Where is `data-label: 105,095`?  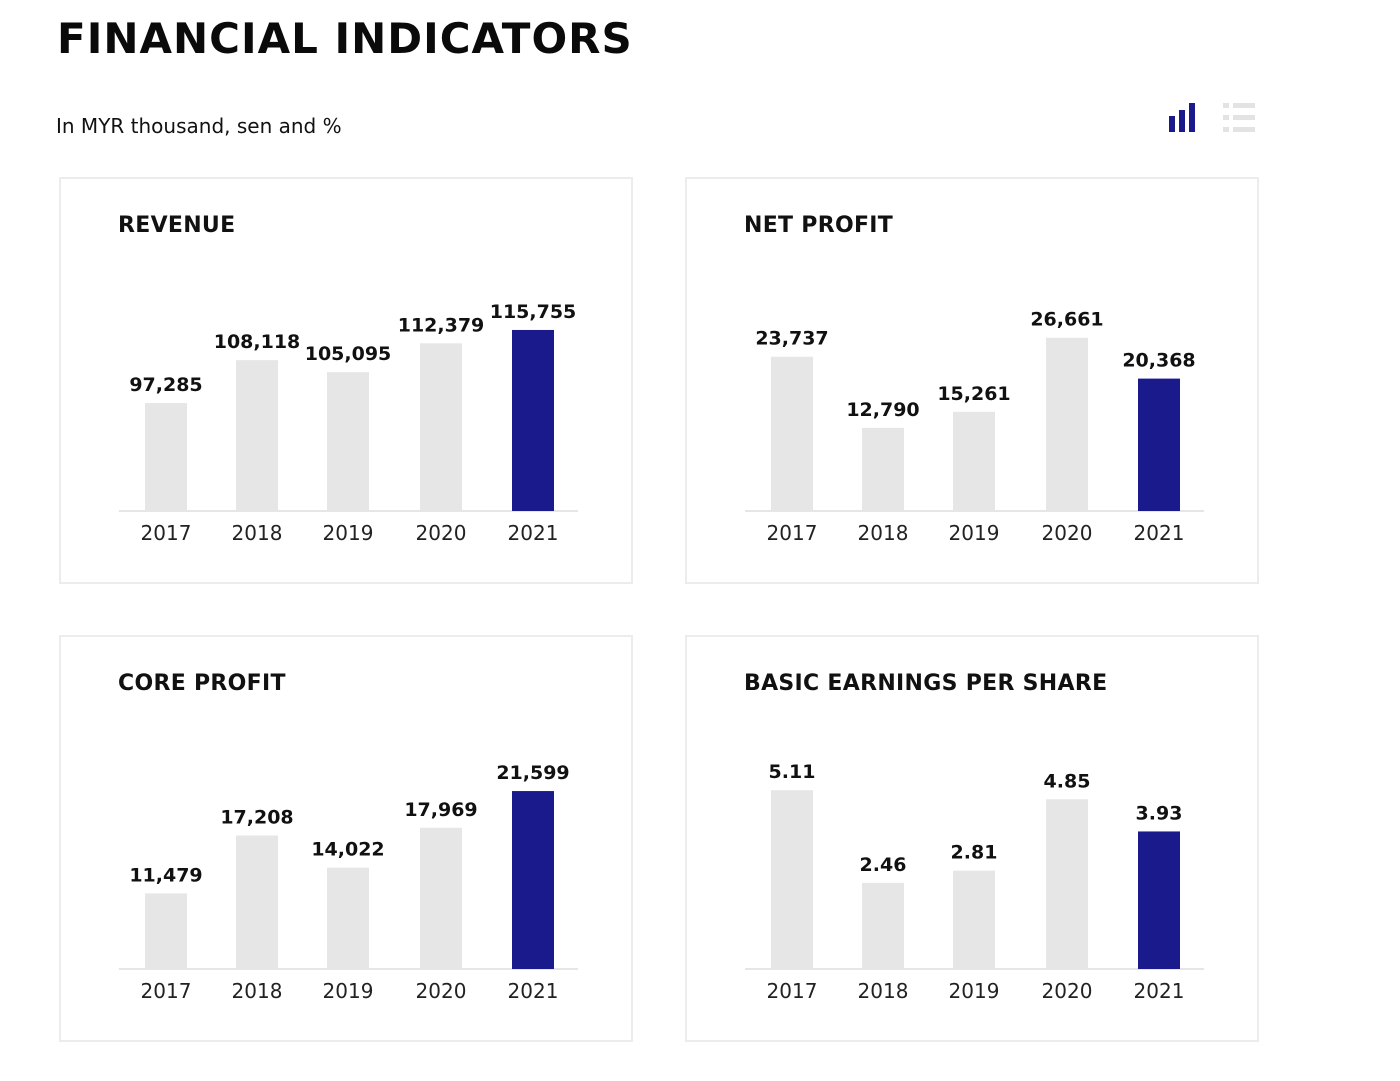 data-label: 105,095 is located at coordinates (348, 354).